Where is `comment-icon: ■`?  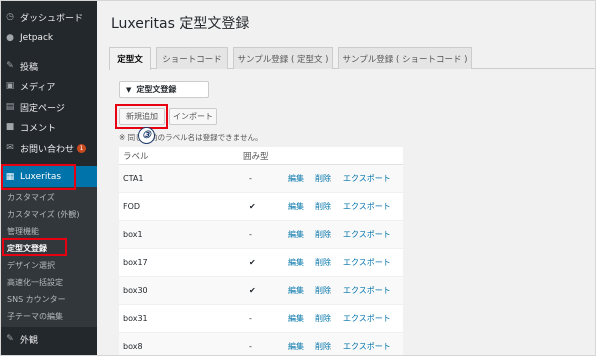
comment-icon: ■ is located at coordinates (10, 127).